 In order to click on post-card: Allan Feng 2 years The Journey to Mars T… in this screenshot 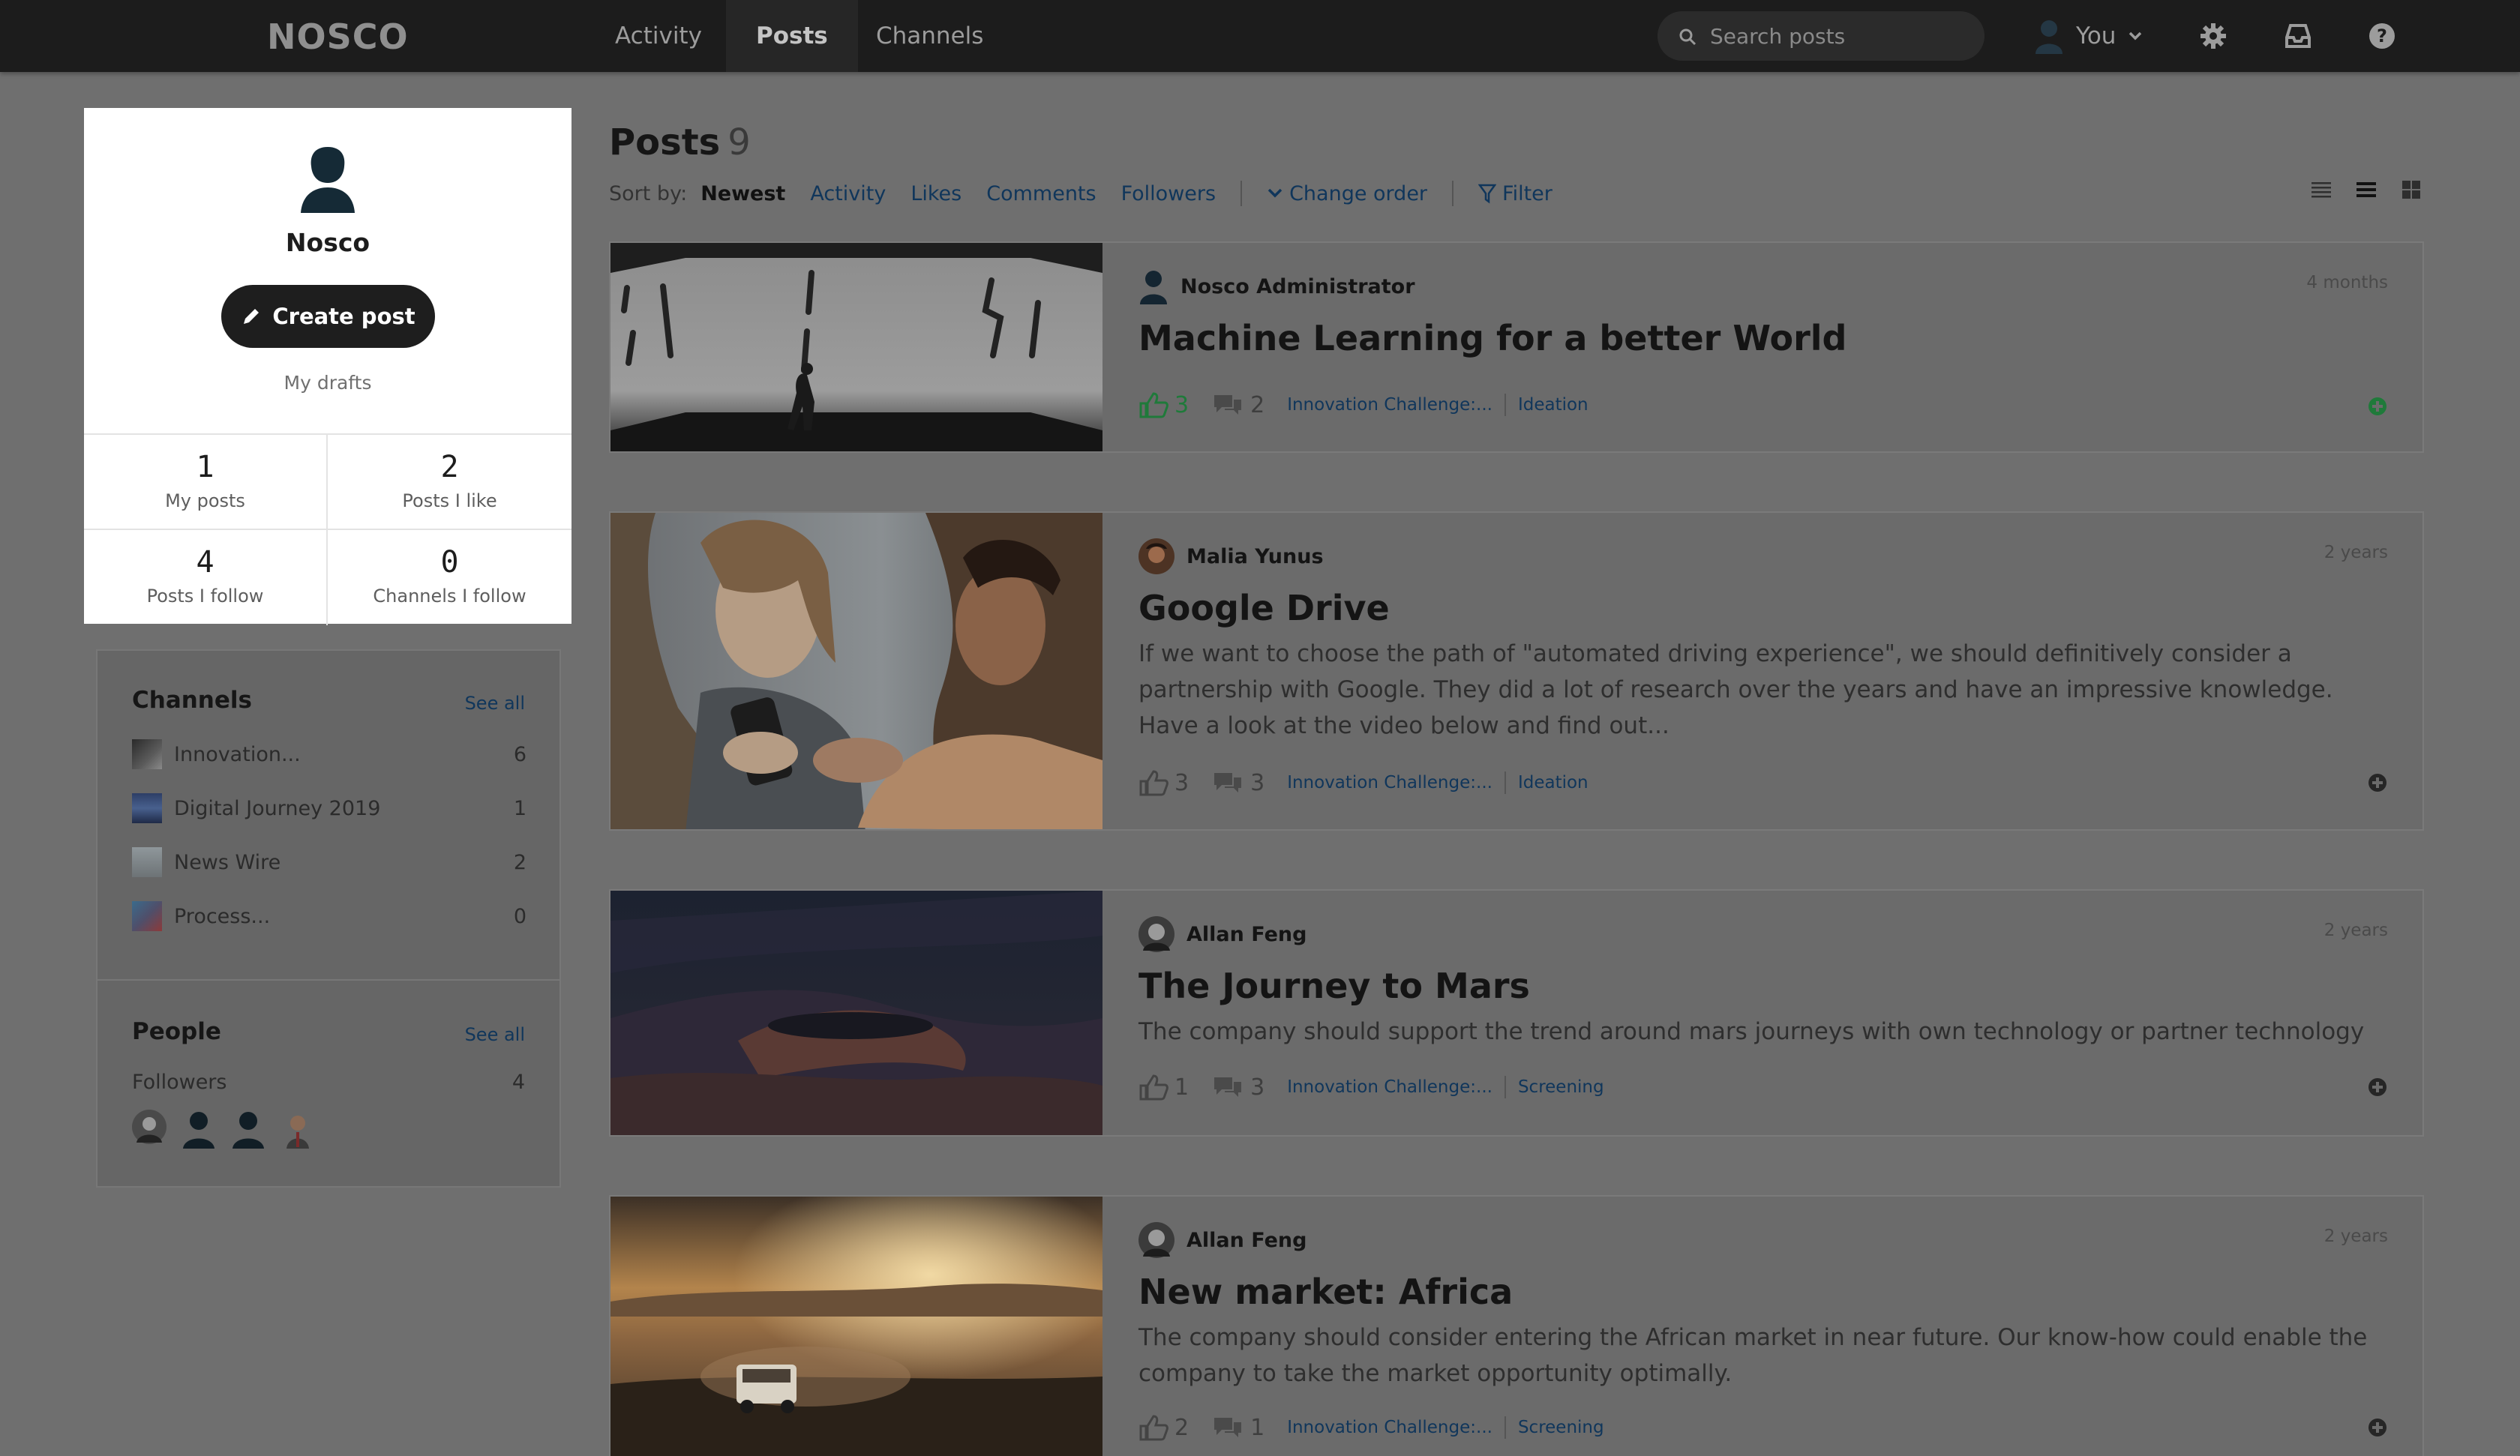, I will do `click(1516, 1013)`.